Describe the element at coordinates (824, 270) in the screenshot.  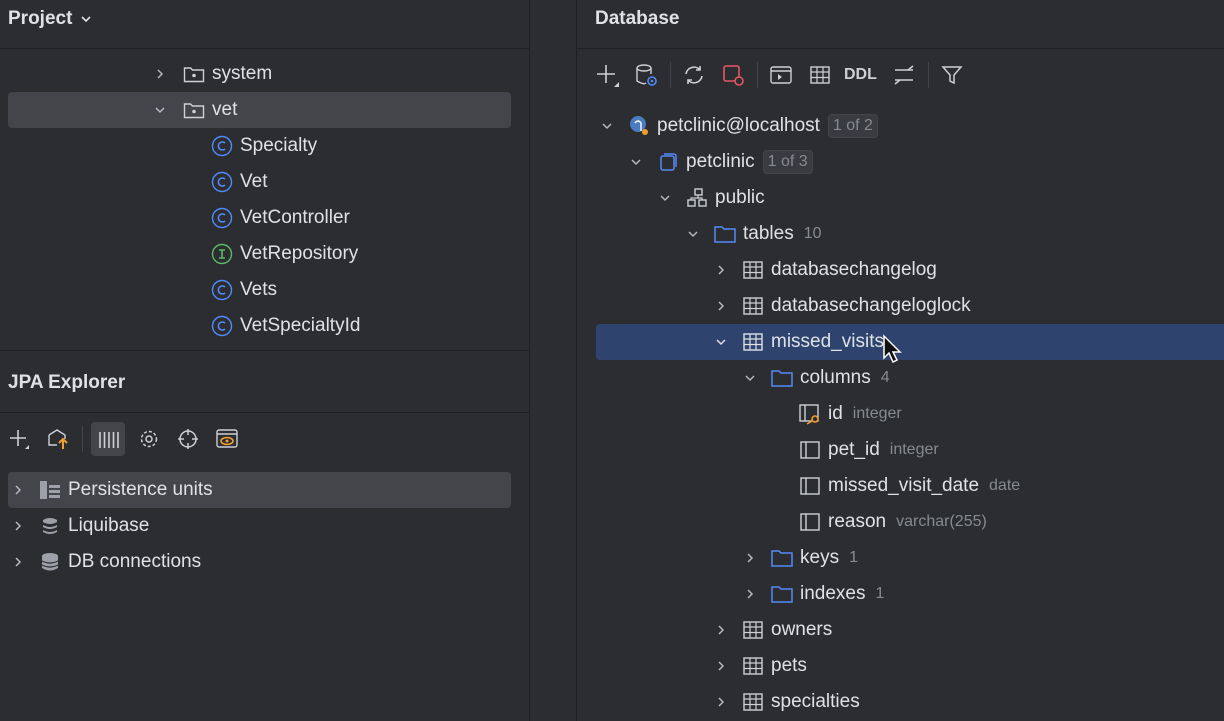
I see `table-row: databasechangelog` at that location.